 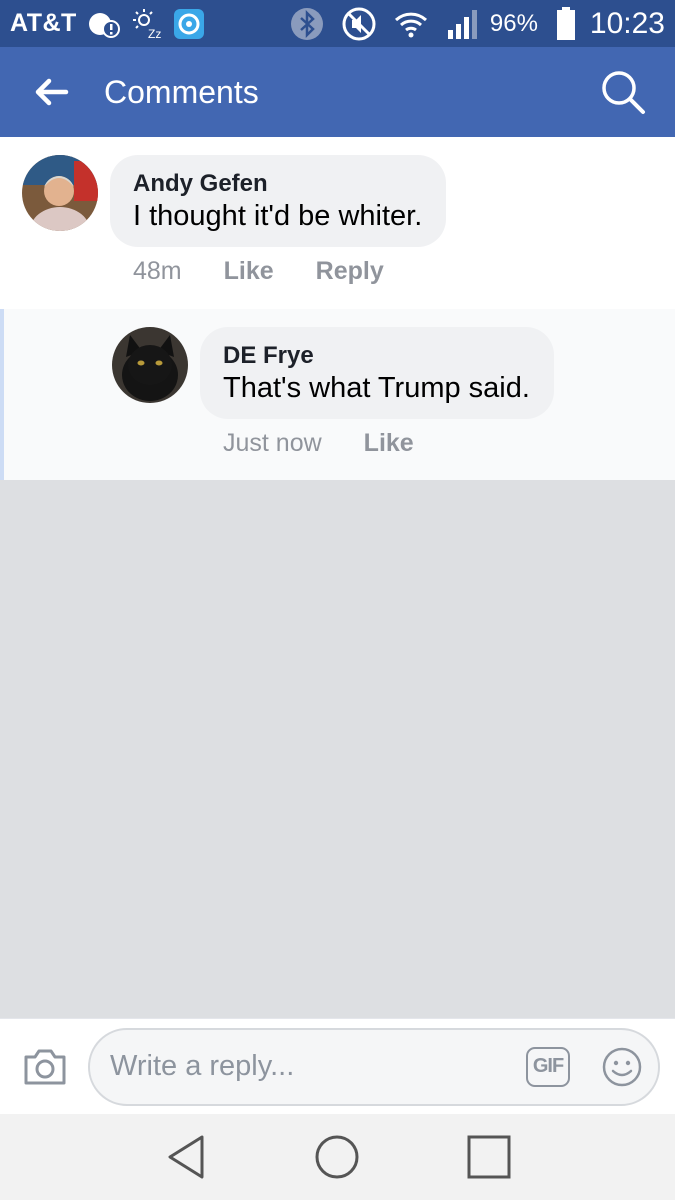 I want to click on android-nav-bar, so click(x=337, y=1157).